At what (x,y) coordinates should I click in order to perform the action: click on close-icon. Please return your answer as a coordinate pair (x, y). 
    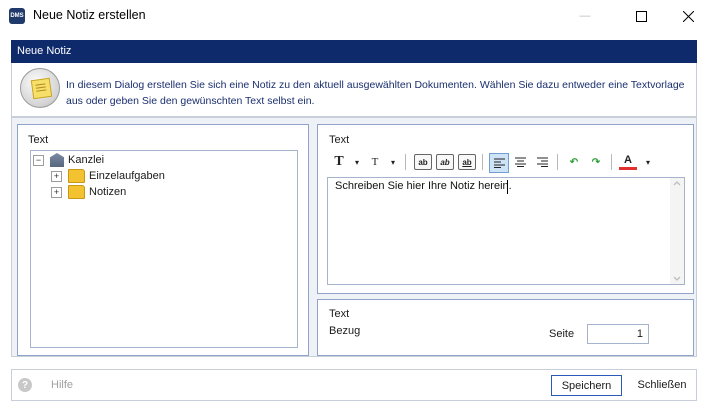
    Looking at the image, I should click on (688, 16).